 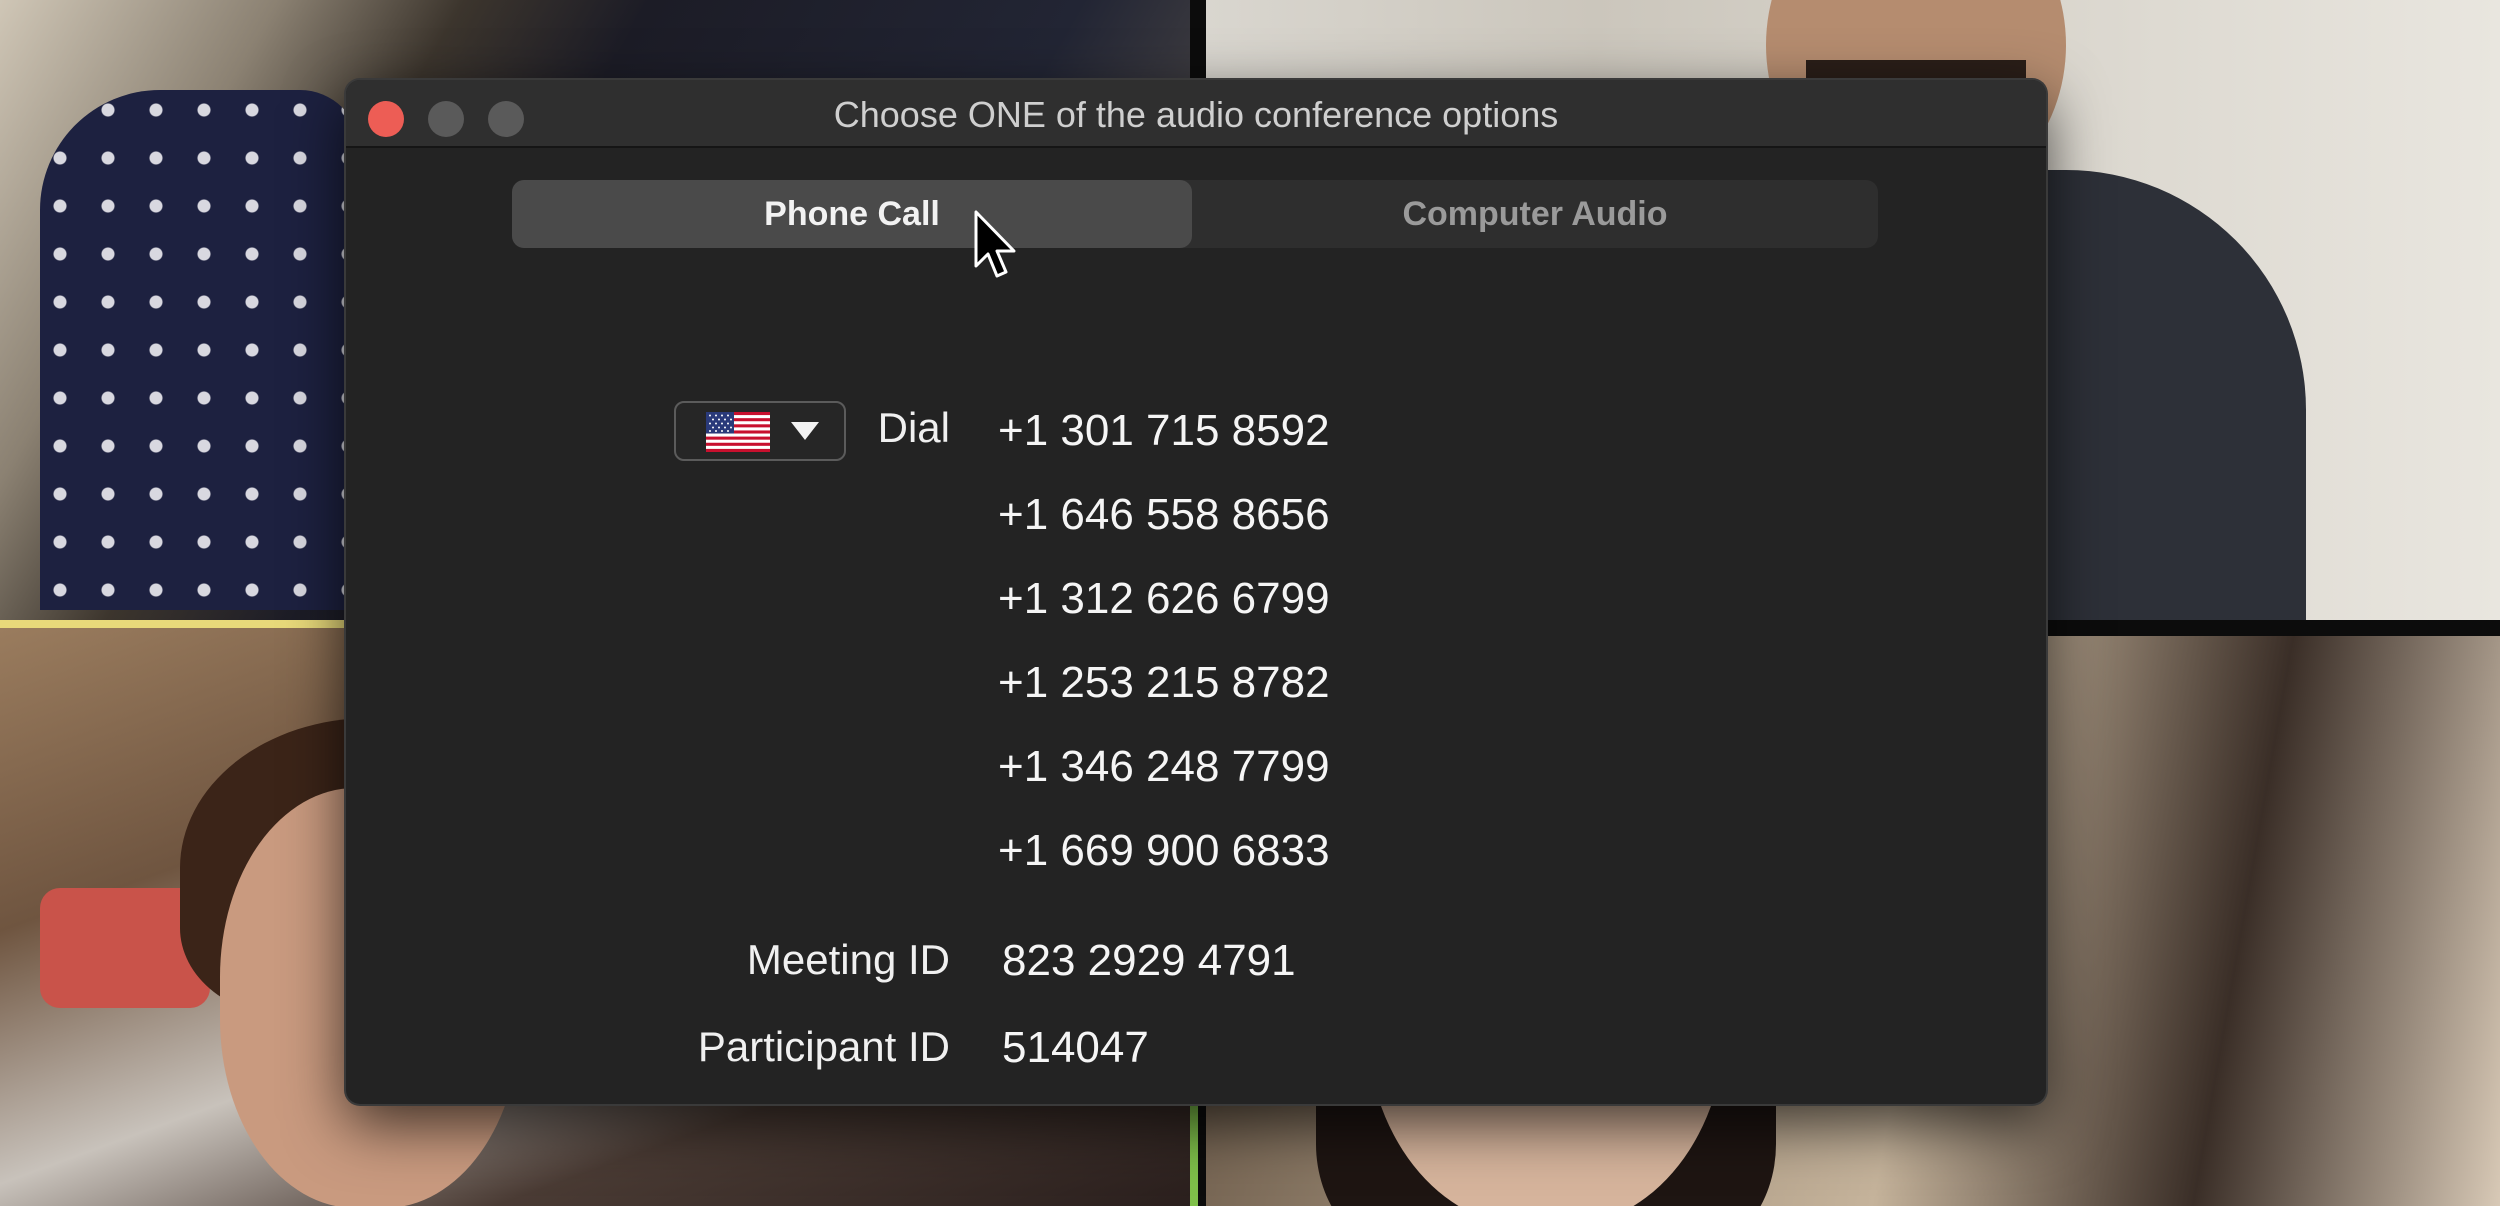 I want to click on dial-label: Dial, so click(x=913, y=427).